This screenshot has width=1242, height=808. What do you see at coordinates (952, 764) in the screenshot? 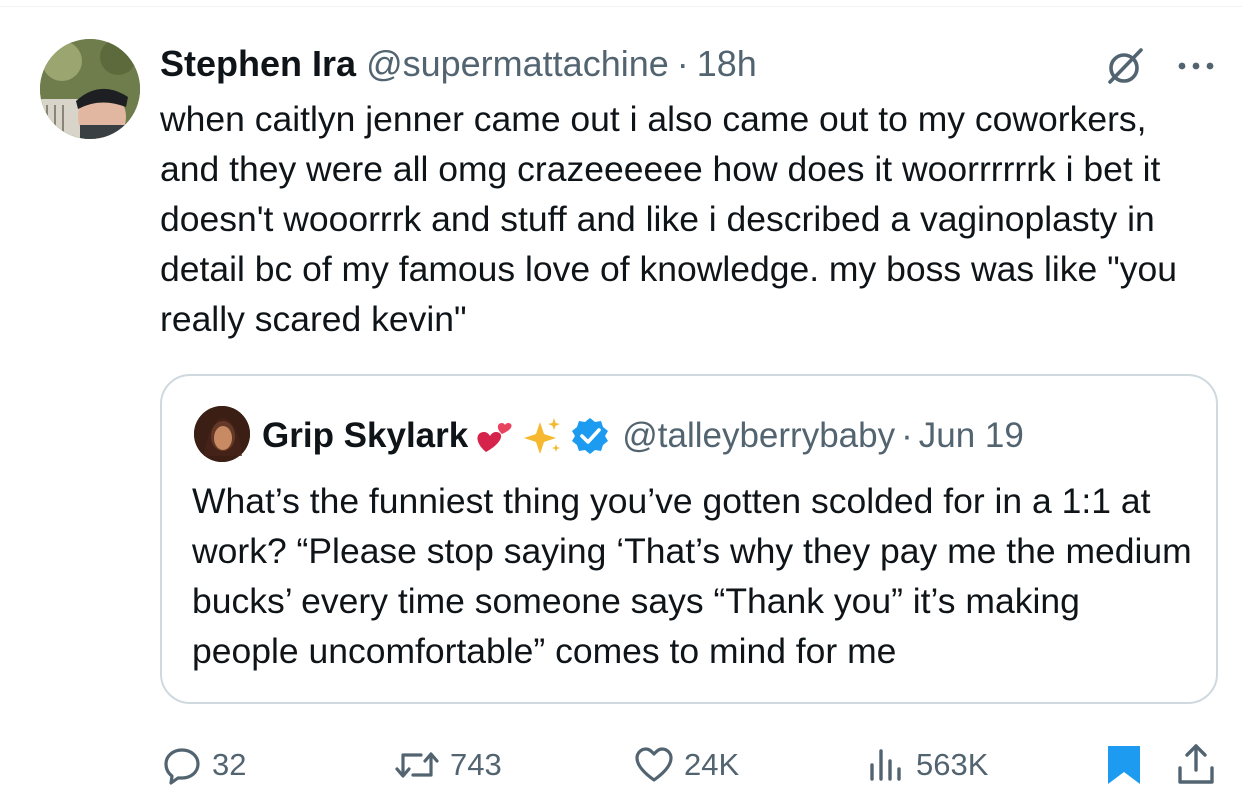
I see `views-count: 563K` at bounding box center [952, 764].